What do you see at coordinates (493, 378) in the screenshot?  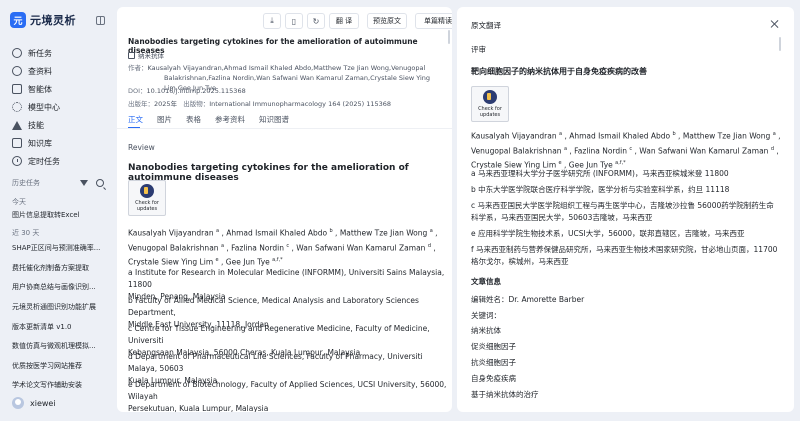 I see `keyword-item: 自身免疫疾病` at bounding box center [493, 378].